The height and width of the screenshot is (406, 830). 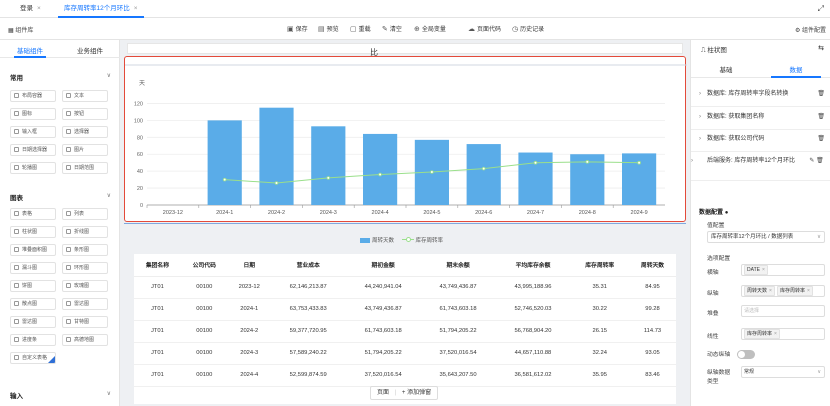 I want to click on dynamic-y-toggle, so click(x=746, y=354).